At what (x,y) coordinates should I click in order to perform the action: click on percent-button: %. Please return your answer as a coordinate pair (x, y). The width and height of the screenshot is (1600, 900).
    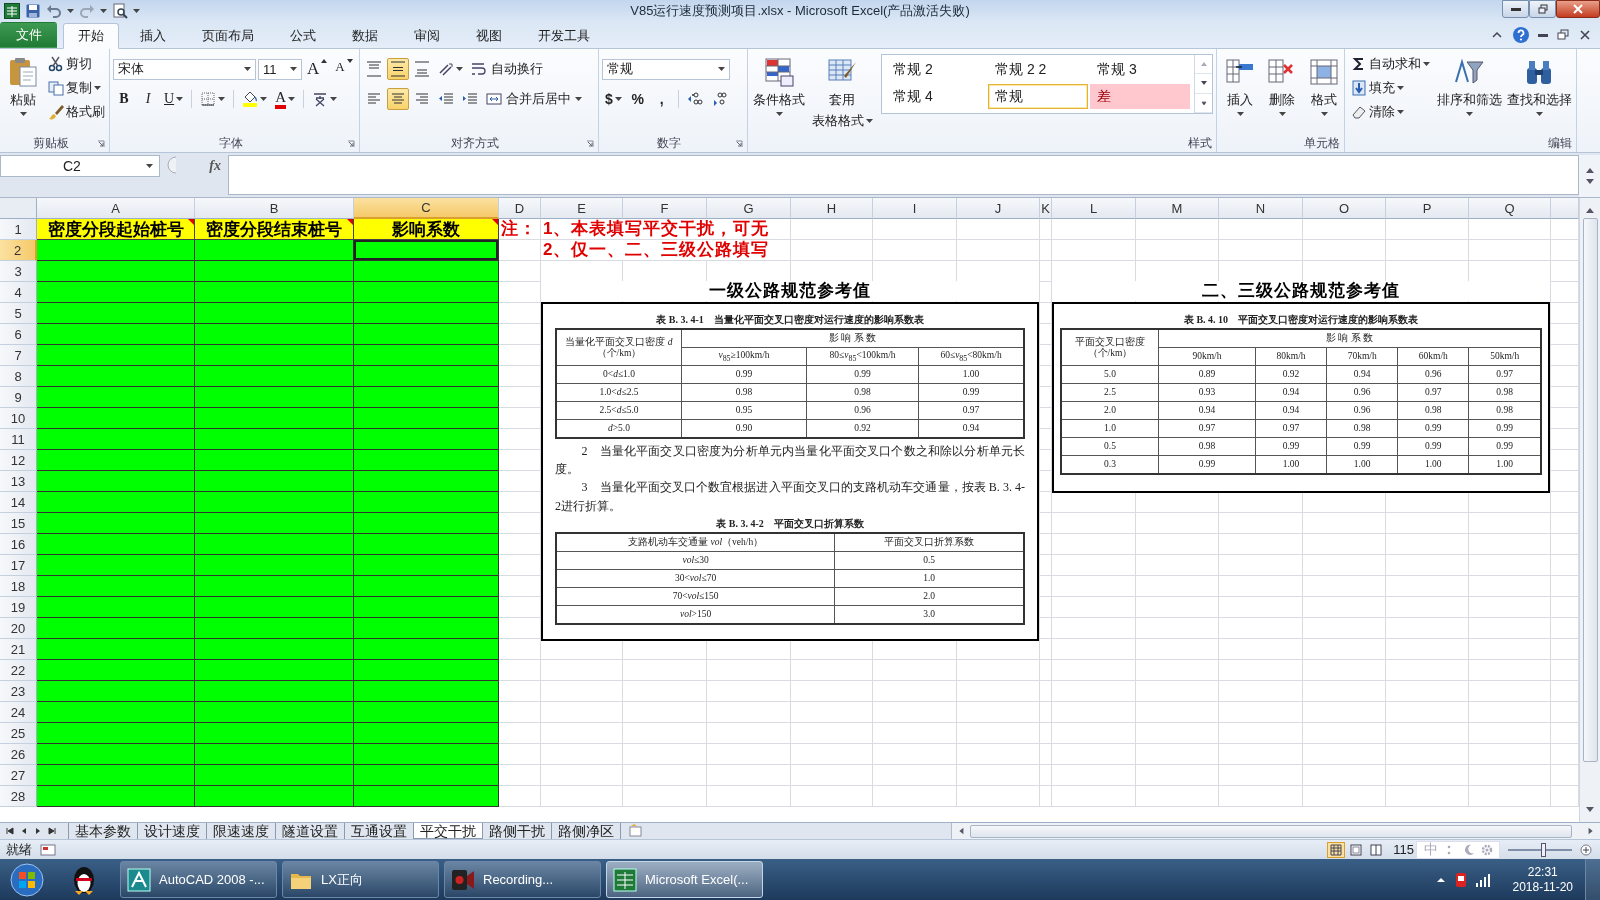
    Looking at the image, I should click on (637, 99).